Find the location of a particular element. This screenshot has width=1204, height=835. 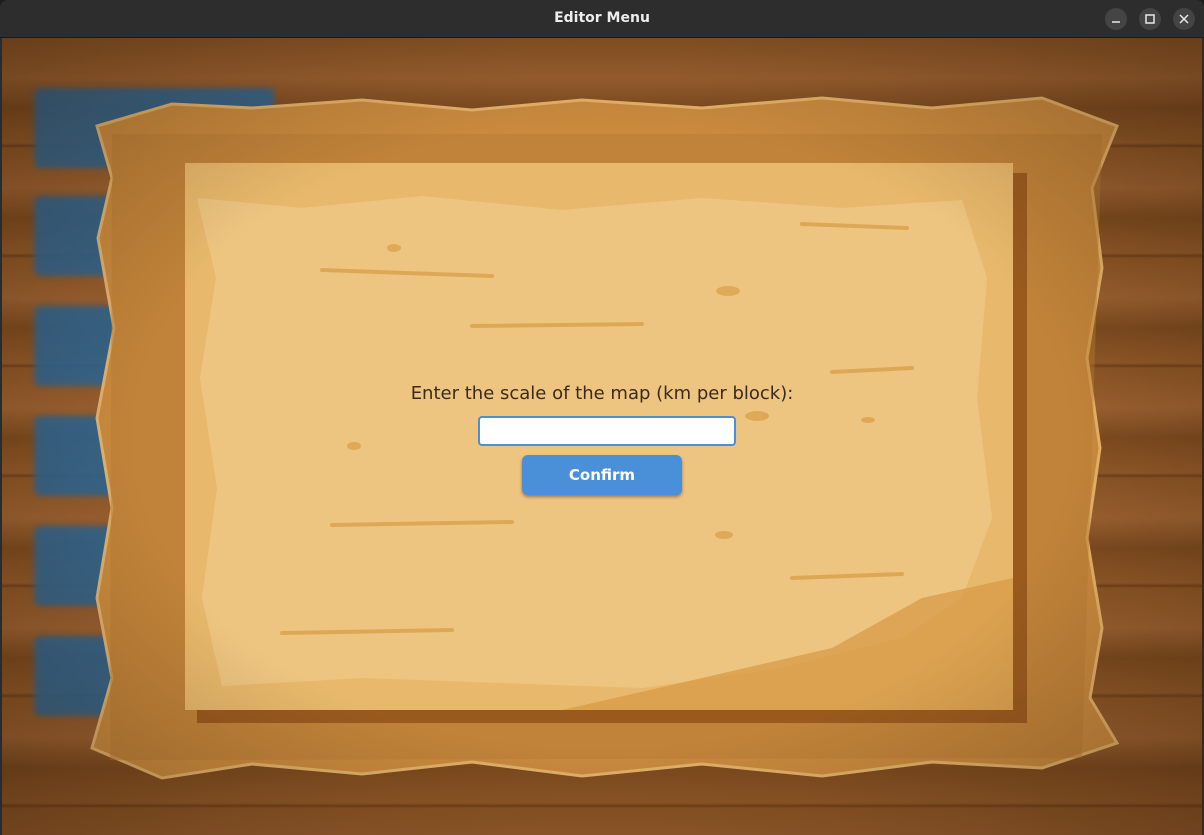

minimize-icon is located at coordinates (1116, 22).